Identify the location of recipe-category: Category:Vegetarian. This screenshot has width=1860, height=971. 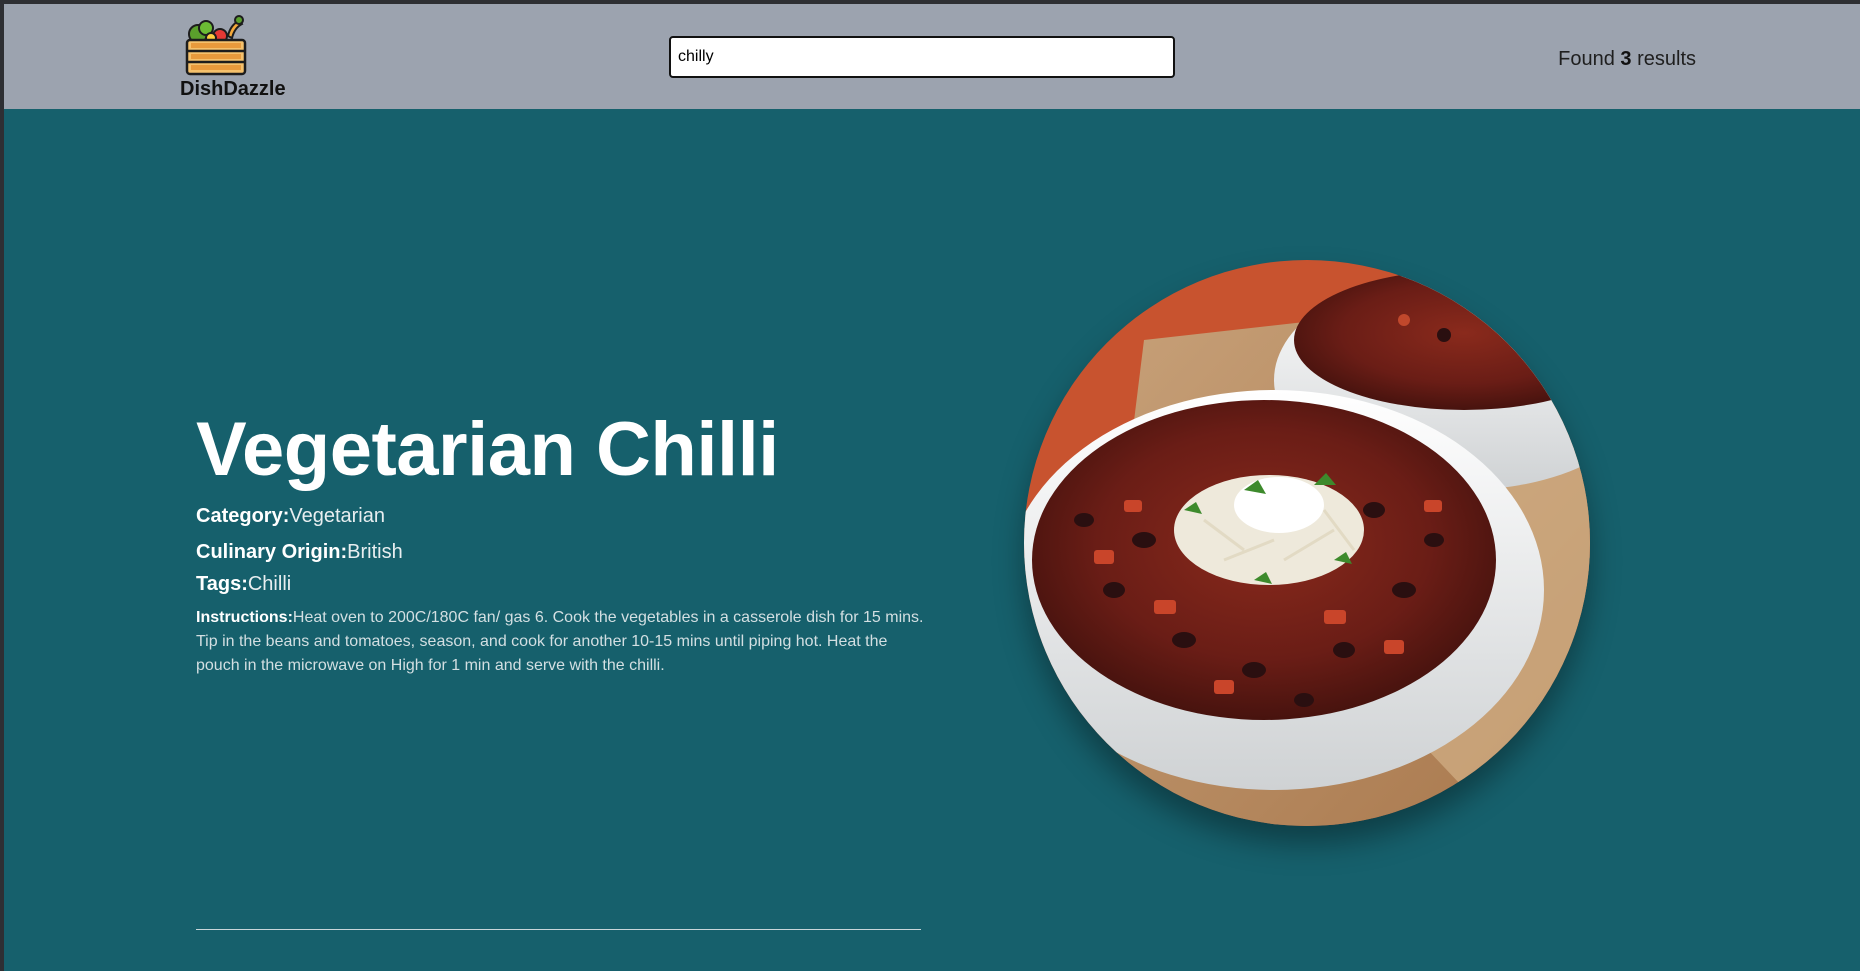
(563, 516).